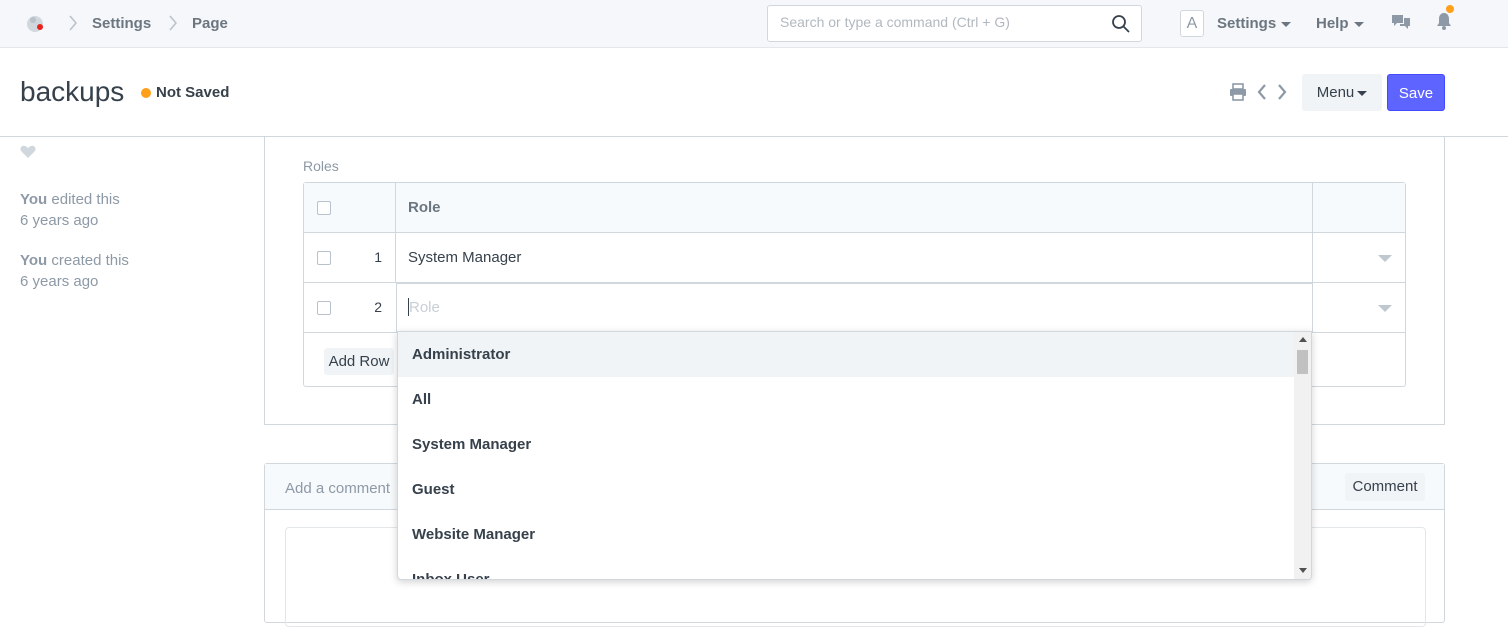  What do you see at coordinates (1401, 22) in the screenshot?
I see `chat-icon` at bounding box center [1401, 22].